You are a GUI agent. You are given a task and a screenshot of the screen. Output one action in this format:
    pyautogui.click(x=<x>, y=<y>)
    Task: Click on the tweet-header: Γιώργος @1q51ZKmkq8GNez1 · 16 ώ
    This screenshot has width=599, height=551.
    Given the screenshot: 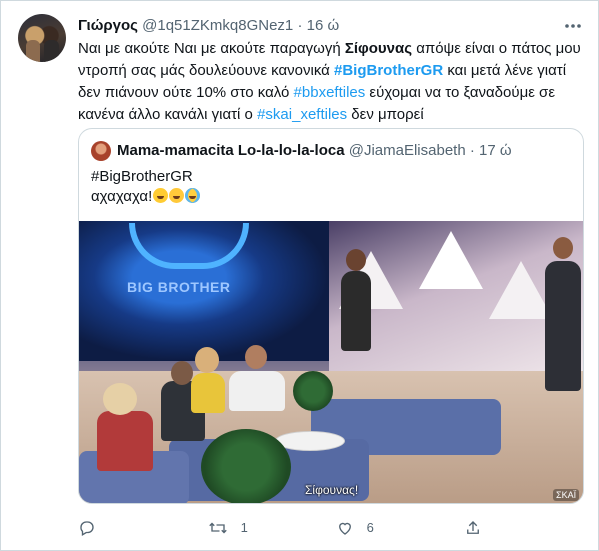 What is the action you would take?
    pyautogui.click(x=208, y=26)
    